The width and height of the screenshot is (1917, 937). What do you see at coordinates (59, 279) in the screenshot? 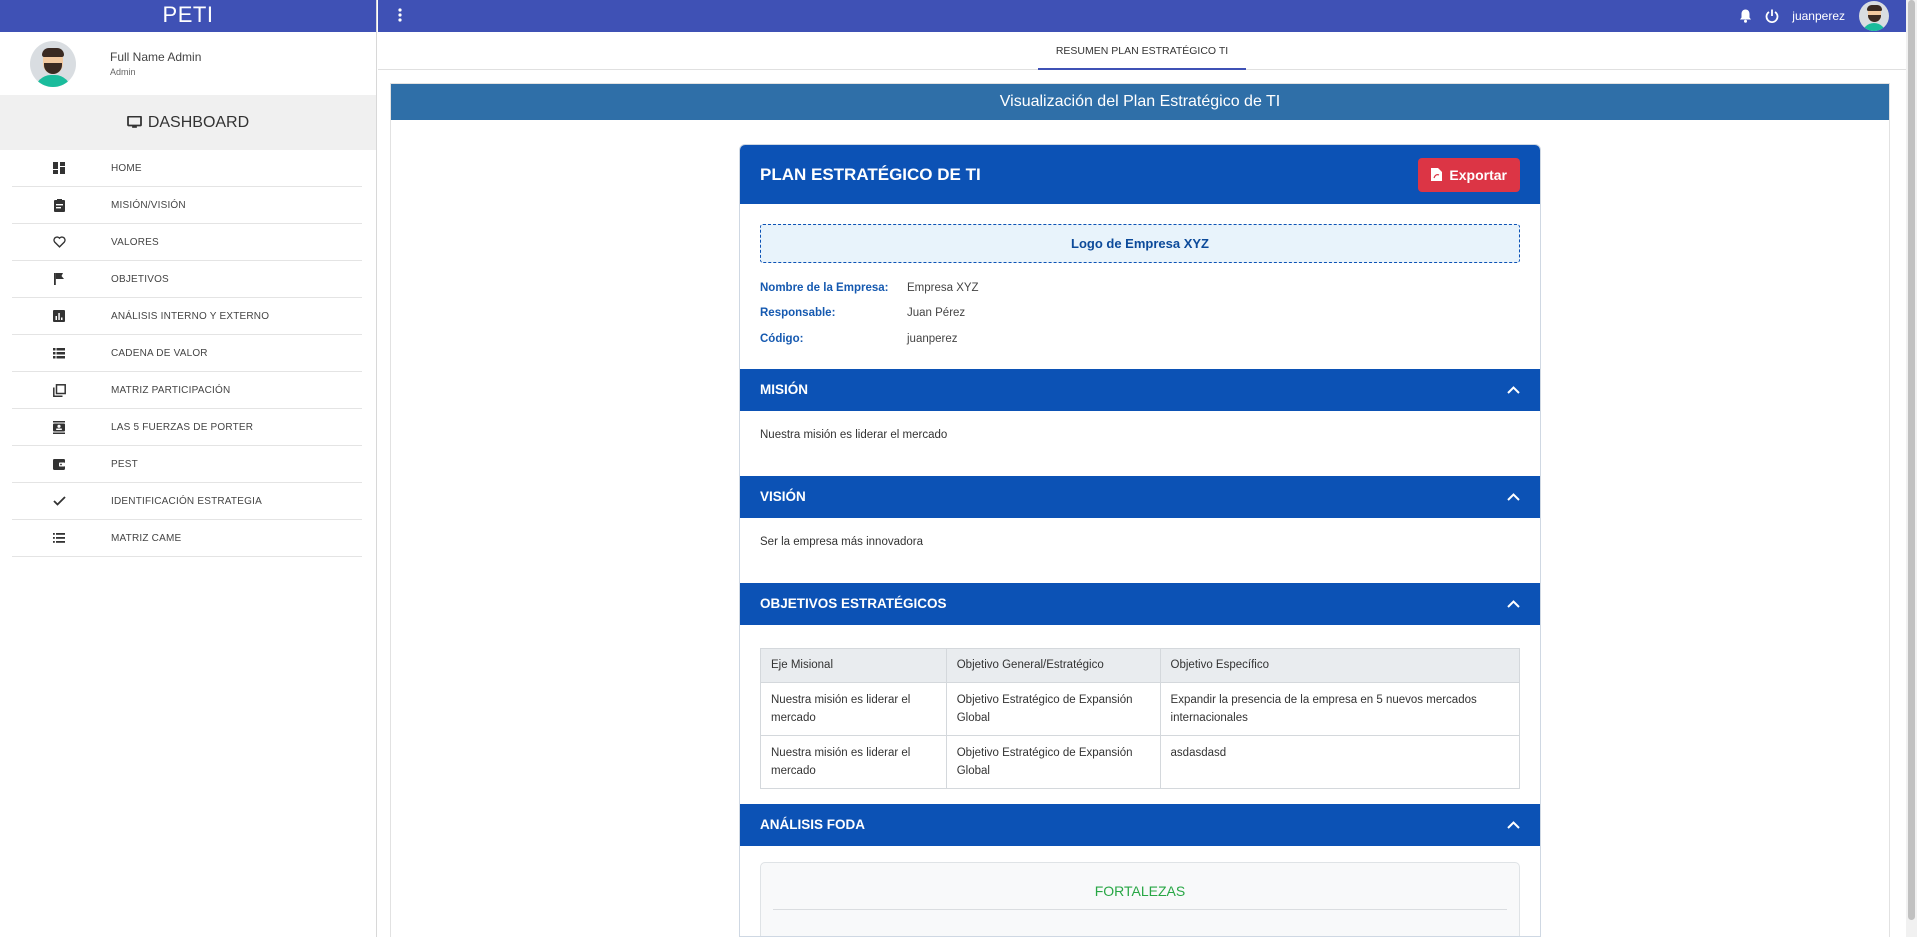
I see `flag-icon` at bounding box center [59, 279].